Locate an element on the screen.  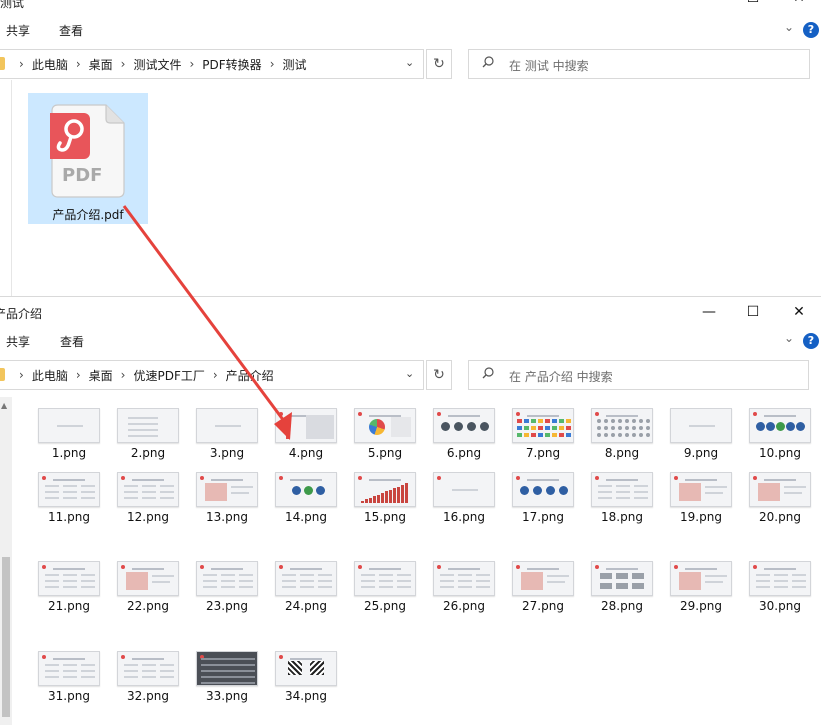
file-name: 19.png is located at coordinates (701, 517).